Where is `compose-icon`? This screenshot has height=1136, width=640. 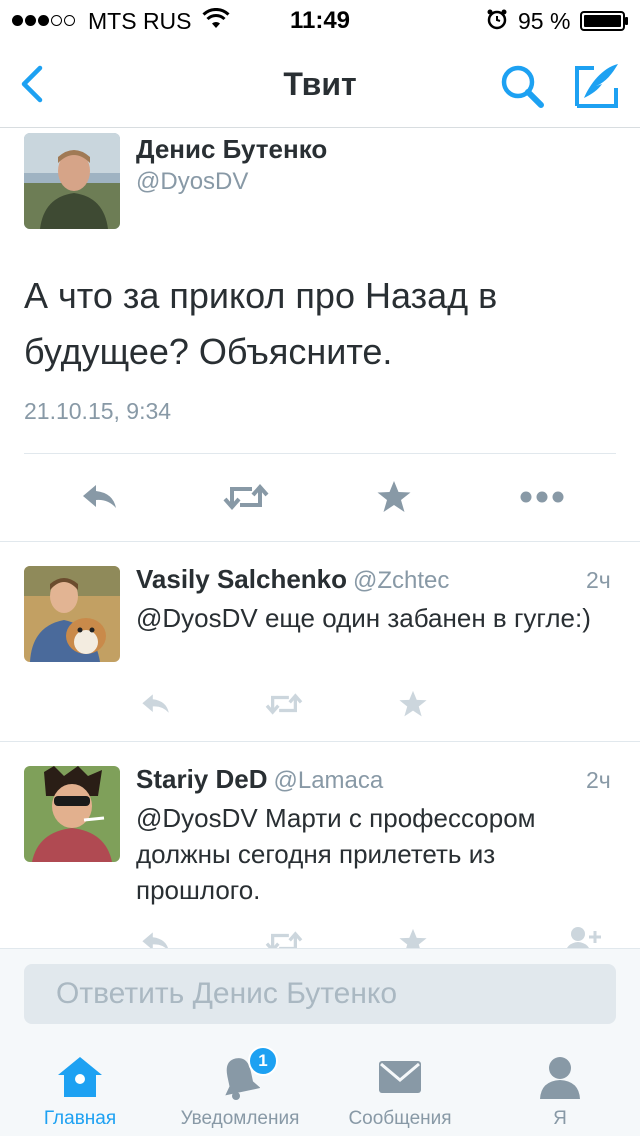 compose-icon is located at coordinates (597, 85).